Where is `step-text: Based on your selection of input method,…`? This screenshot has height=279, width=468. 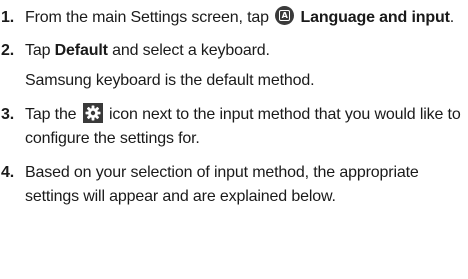 step-text: Based on your selection of input method,… is located at coordinates (222, 184).